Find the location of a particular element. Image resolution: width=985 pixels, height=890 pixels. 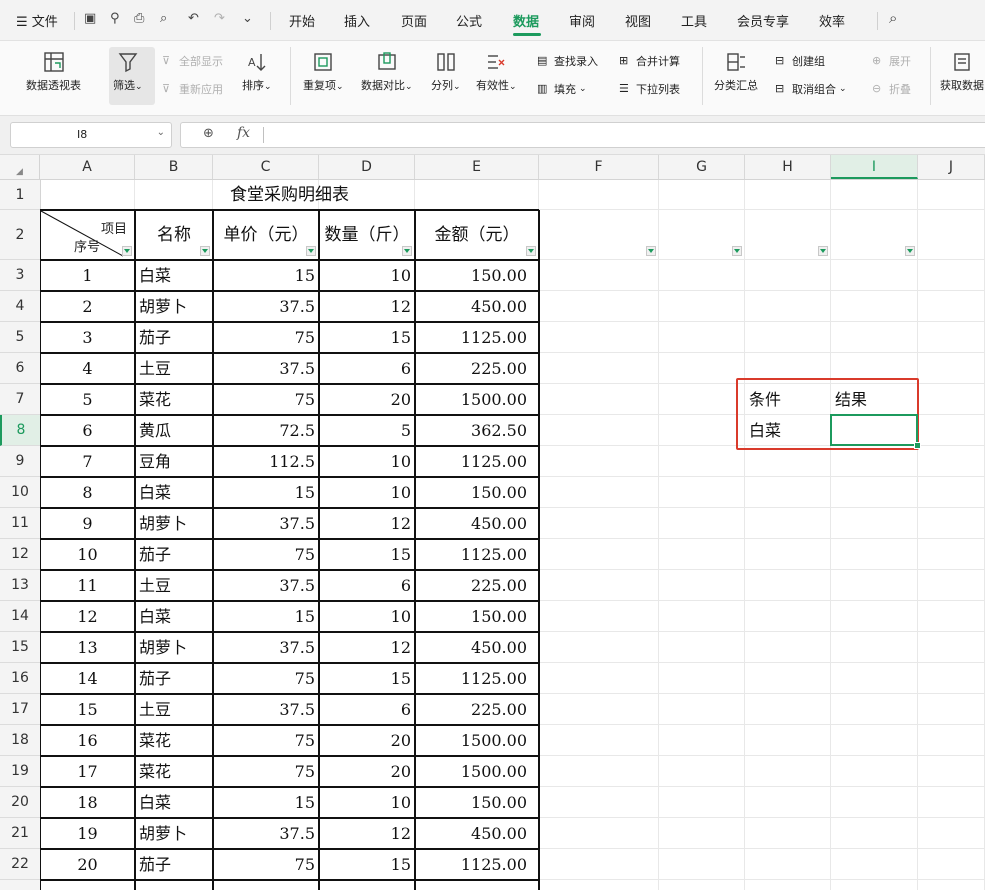

row-header-22: 22 is located at coordinates (20, 864).